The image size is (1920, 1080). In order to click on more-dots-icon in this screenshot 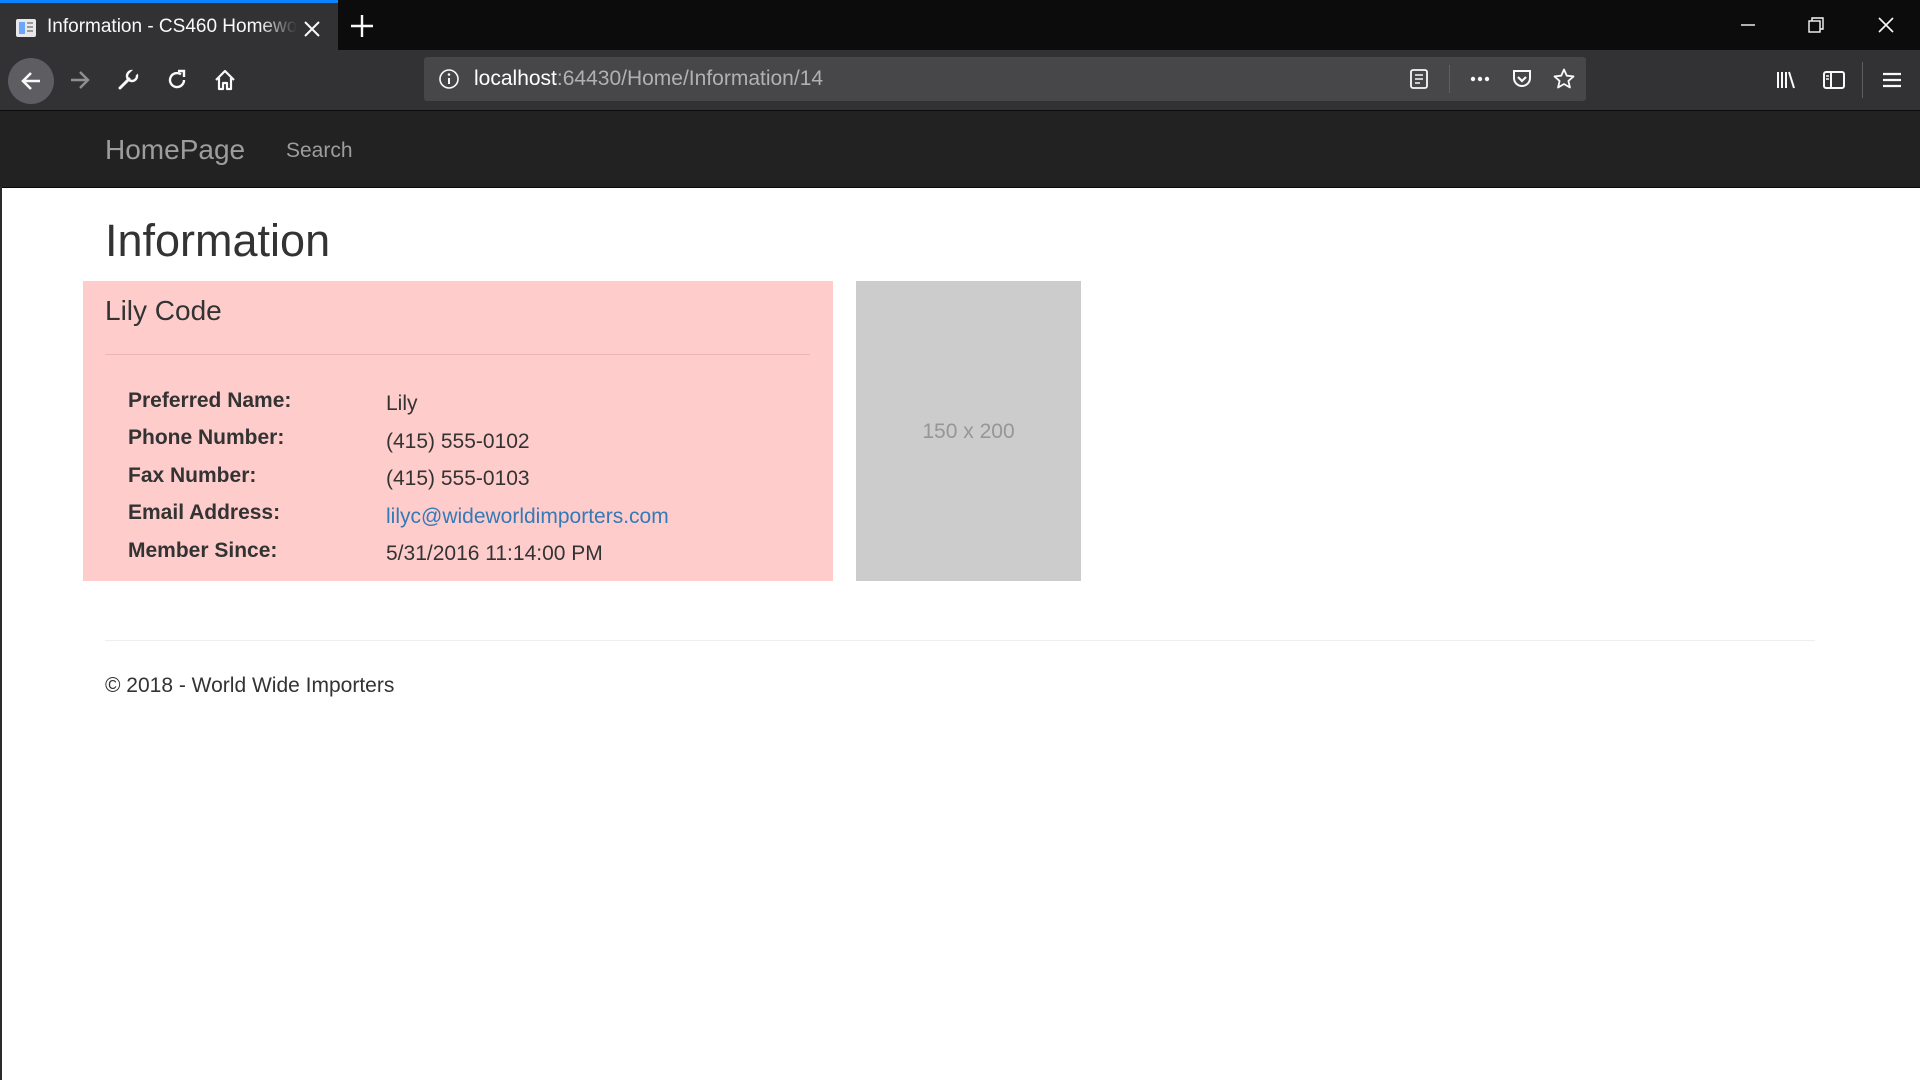, I will do `click(1480, 79)`.